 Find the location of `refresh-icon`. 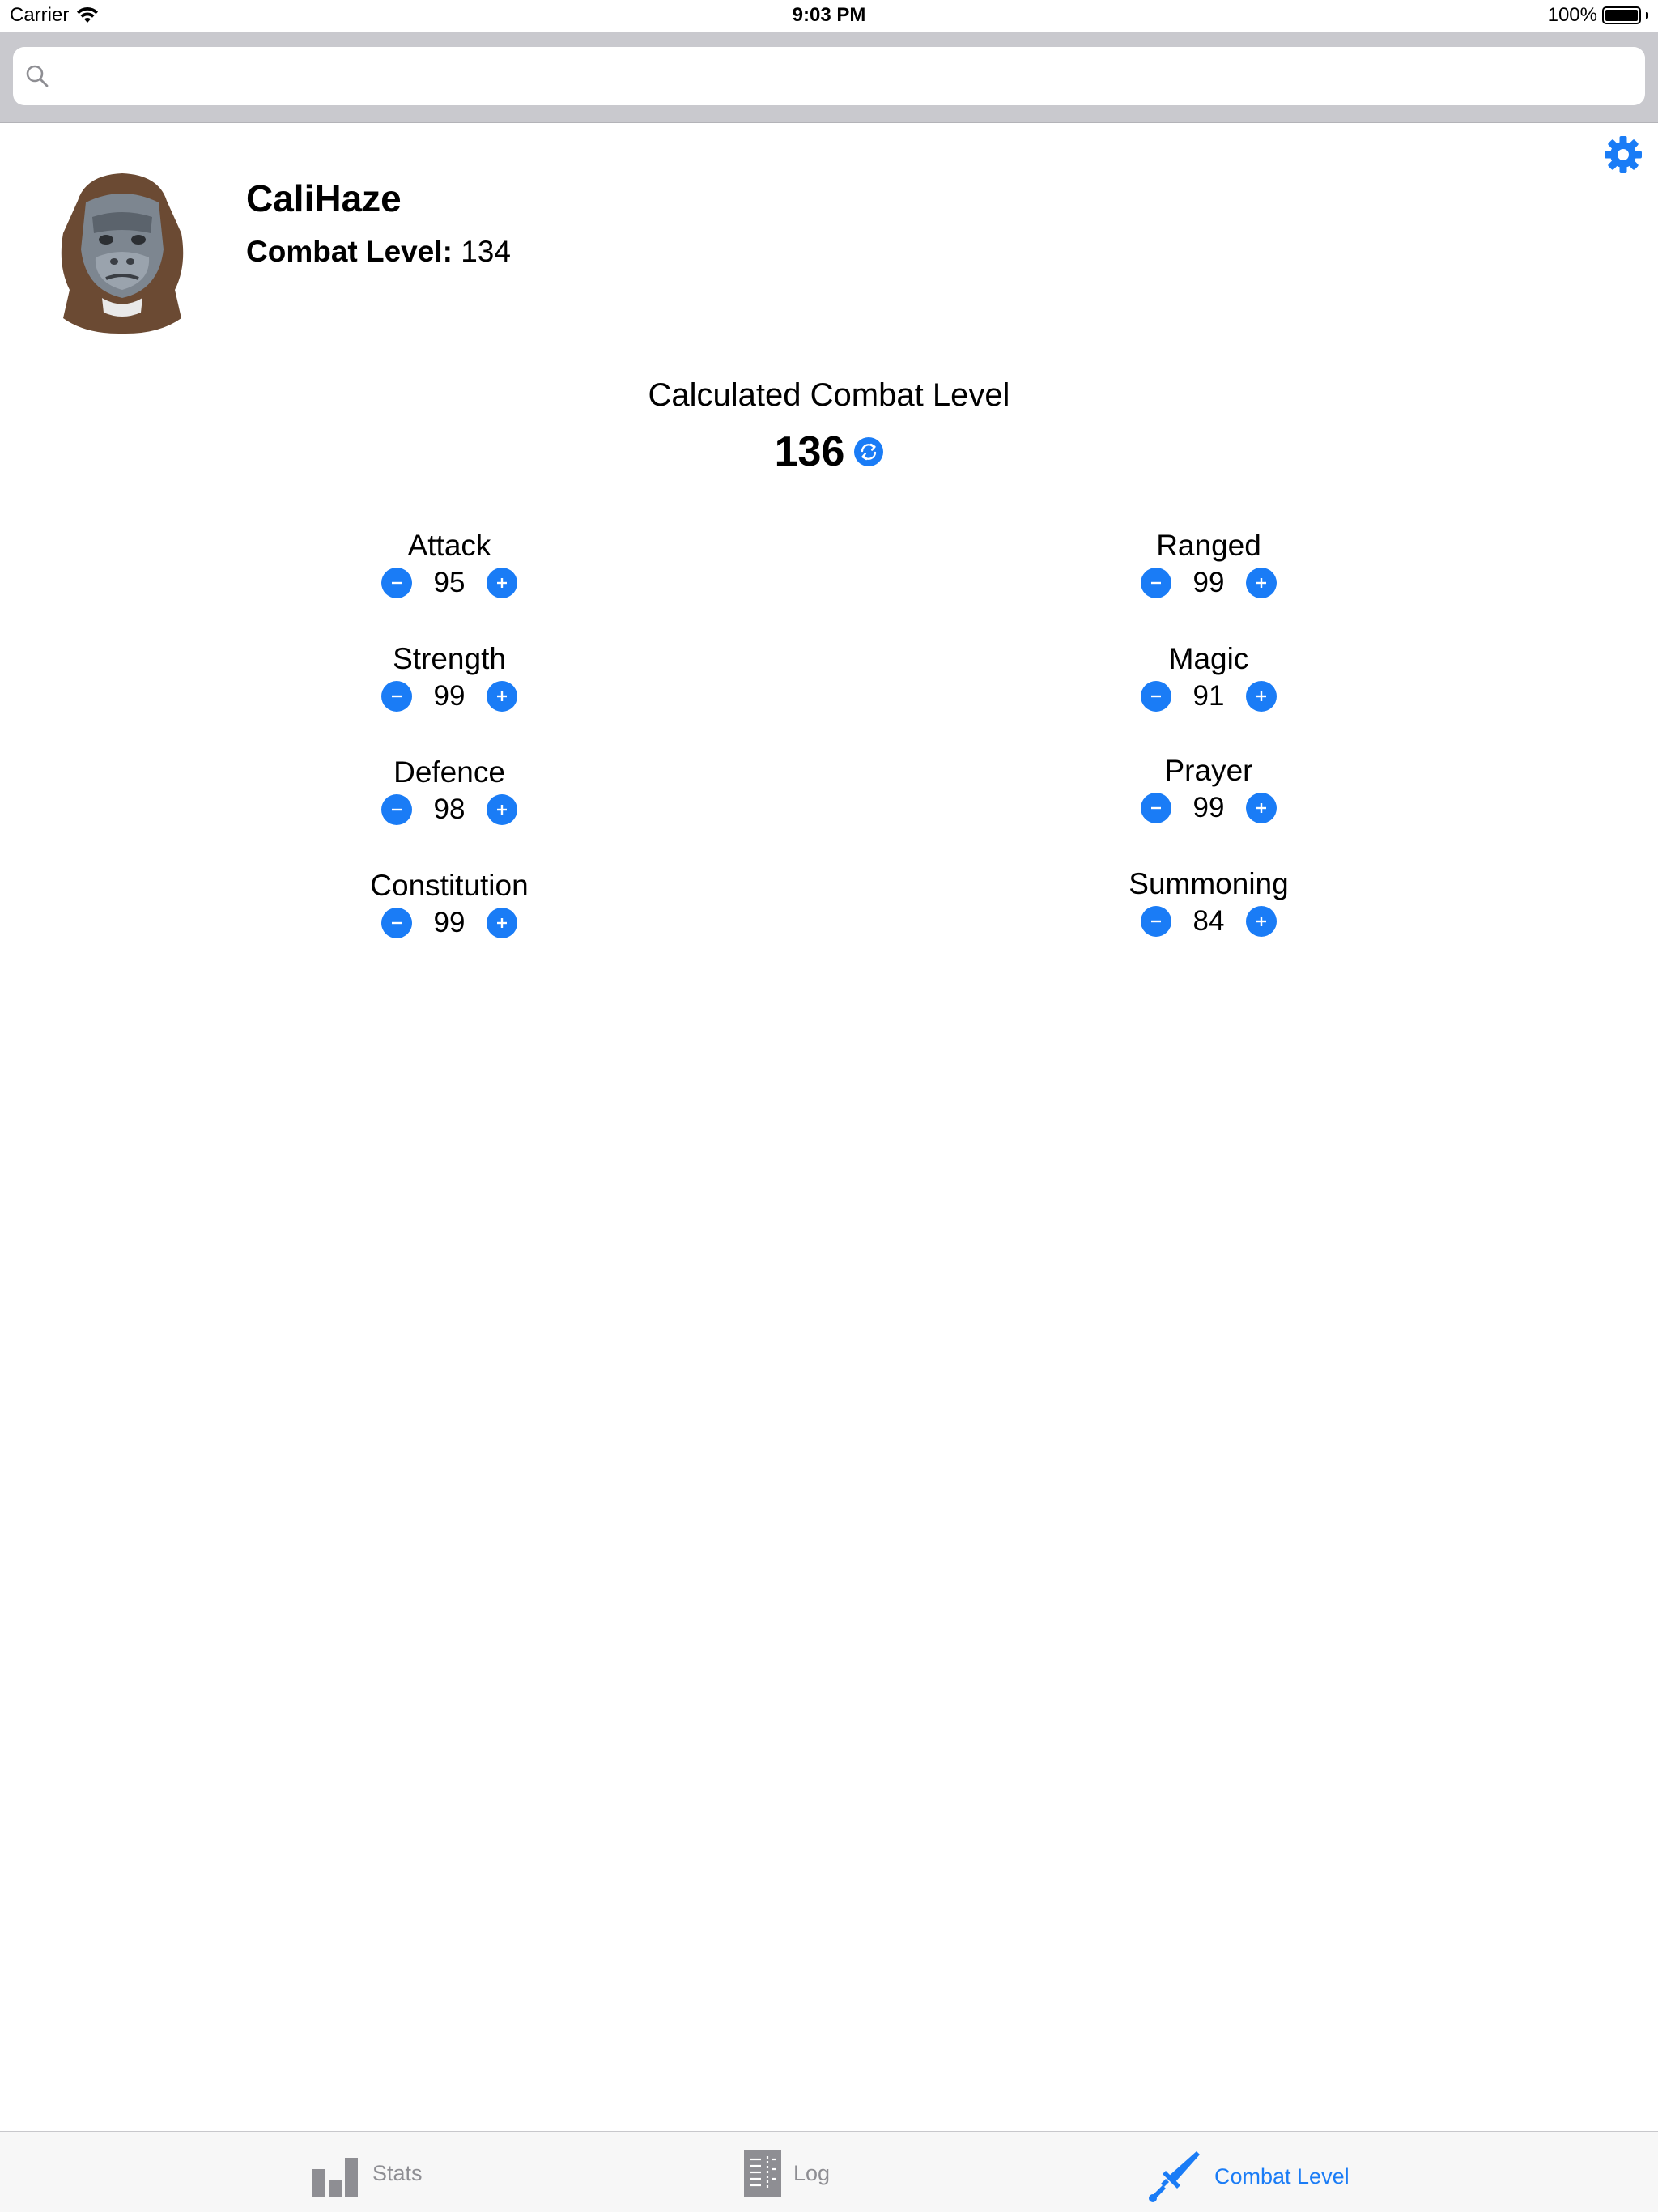

refresh-icon is located at coordinates (869, 452).